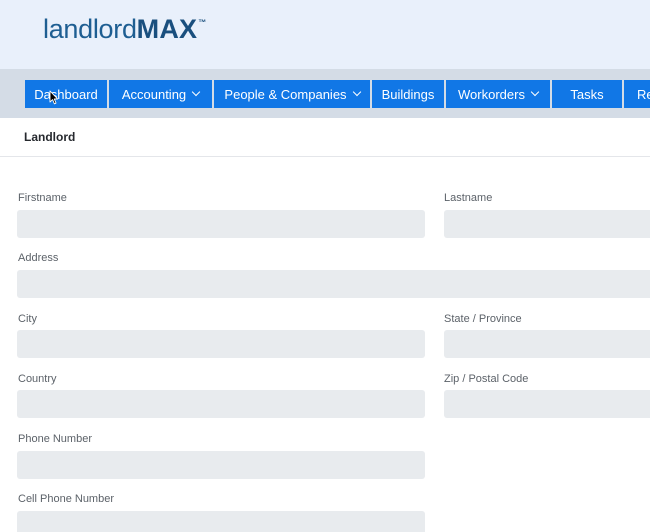  What do you see at coordinates (547, 224) in the screenshot?
I see `lastname-field` at bounding box center [547, 224].